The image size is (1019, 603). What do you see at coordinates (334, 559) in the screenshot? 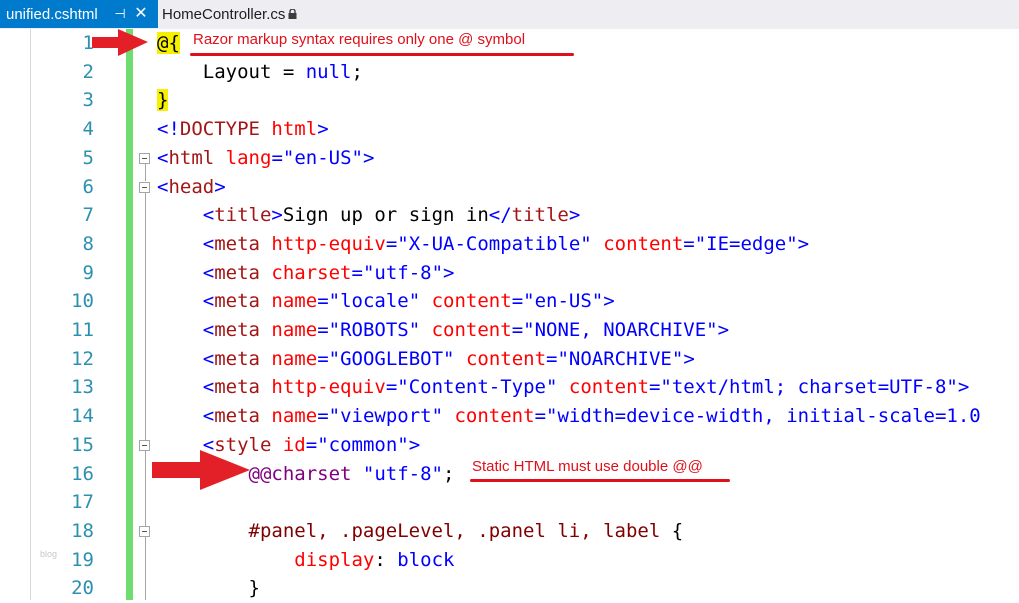
I see `code-token: display` at bounding box center [334, 559].